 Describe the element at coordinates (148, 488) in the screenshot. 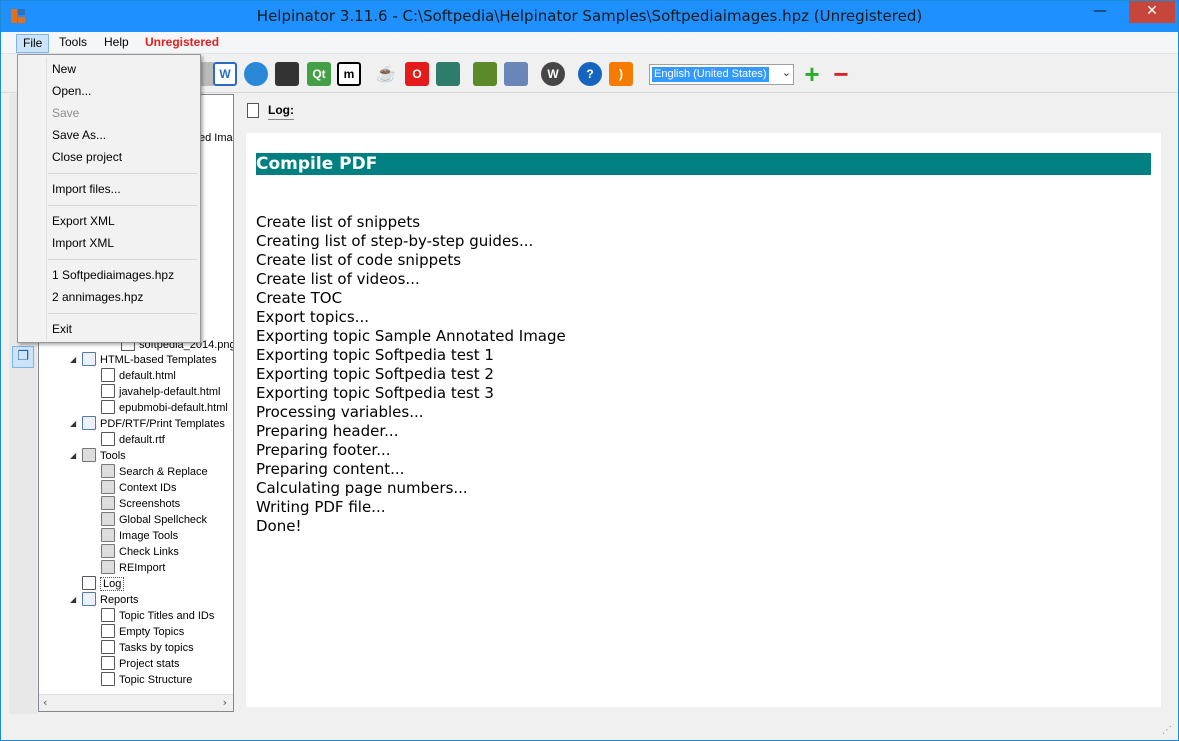

I see `tree-item-label: Context IDs` at that location.